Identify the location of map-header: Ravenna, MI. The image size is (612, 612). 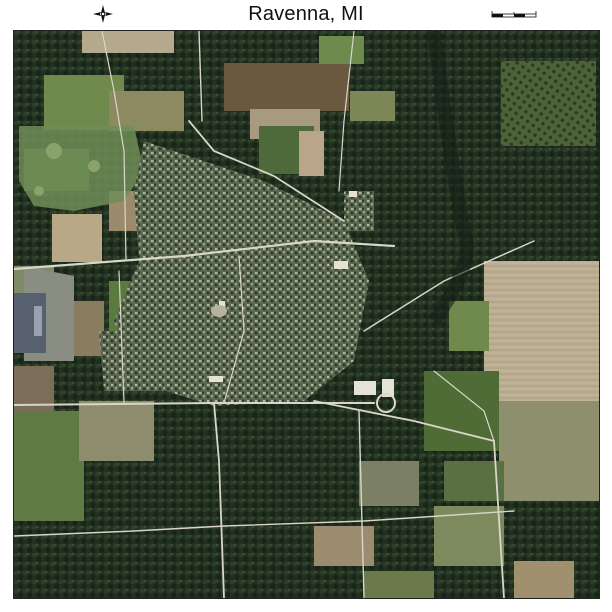
(306, 15).